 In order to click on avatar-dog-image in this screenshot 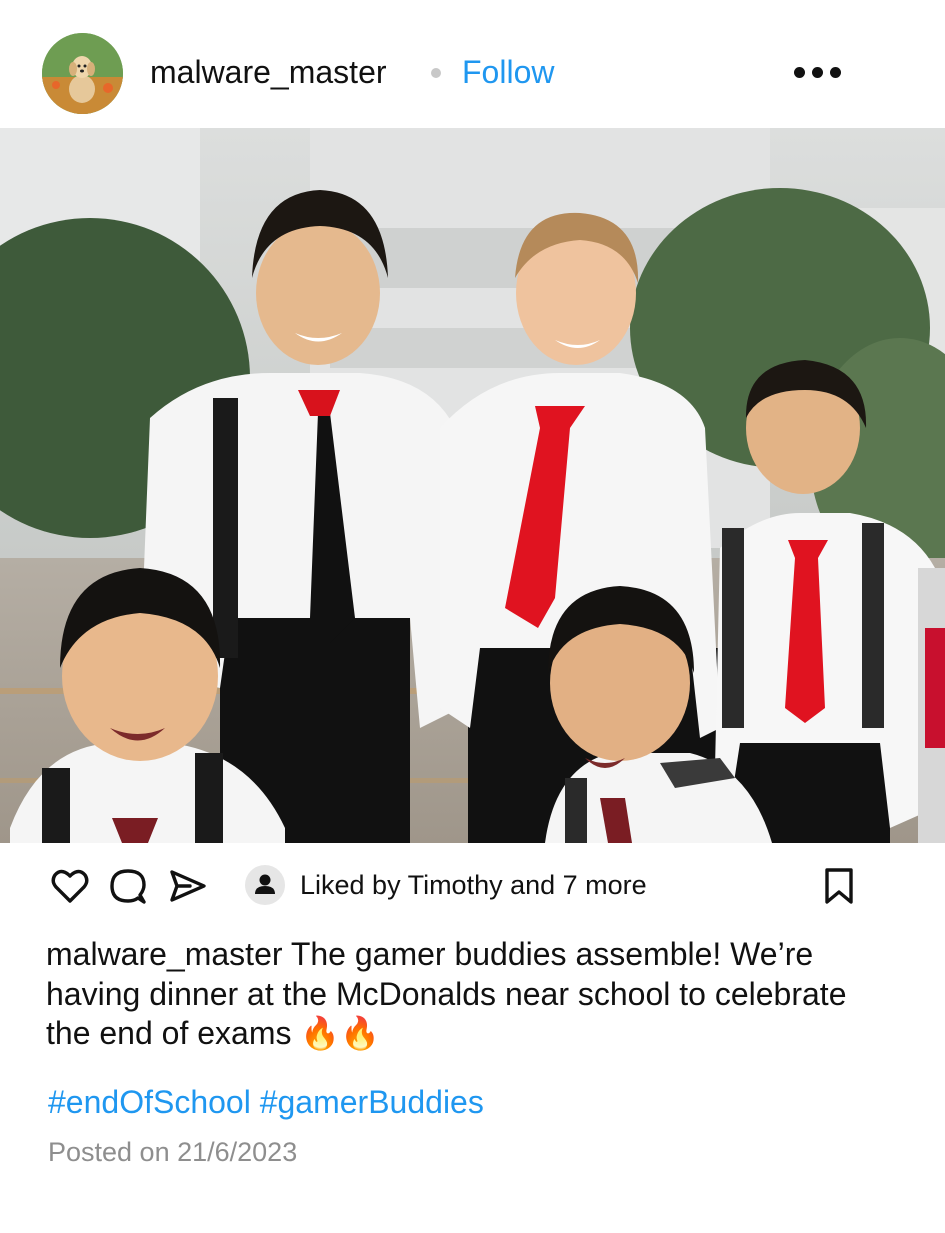, I will do `click(82, 73)`.